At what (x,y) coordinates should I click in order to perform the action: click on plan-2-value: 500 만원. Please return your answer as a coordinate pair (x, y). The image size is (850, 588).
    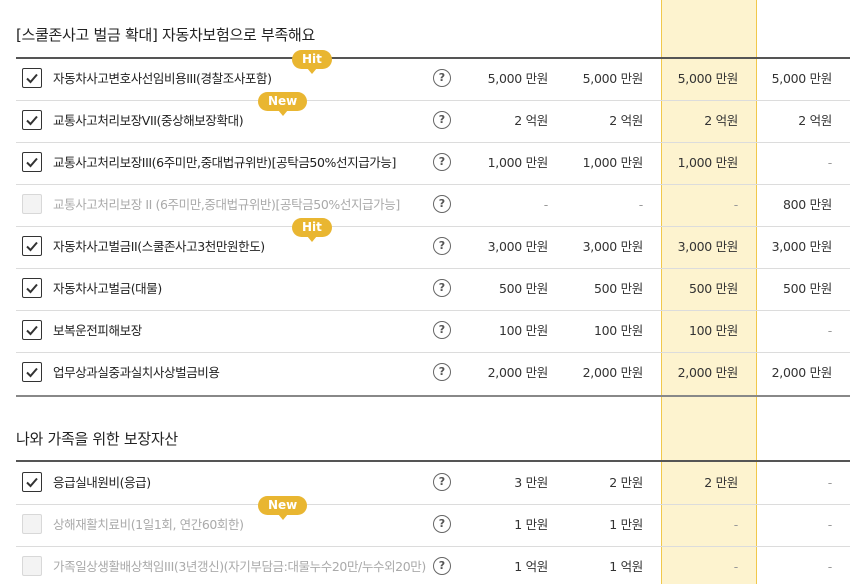
    Looking at the image, I should click on (618, 288).